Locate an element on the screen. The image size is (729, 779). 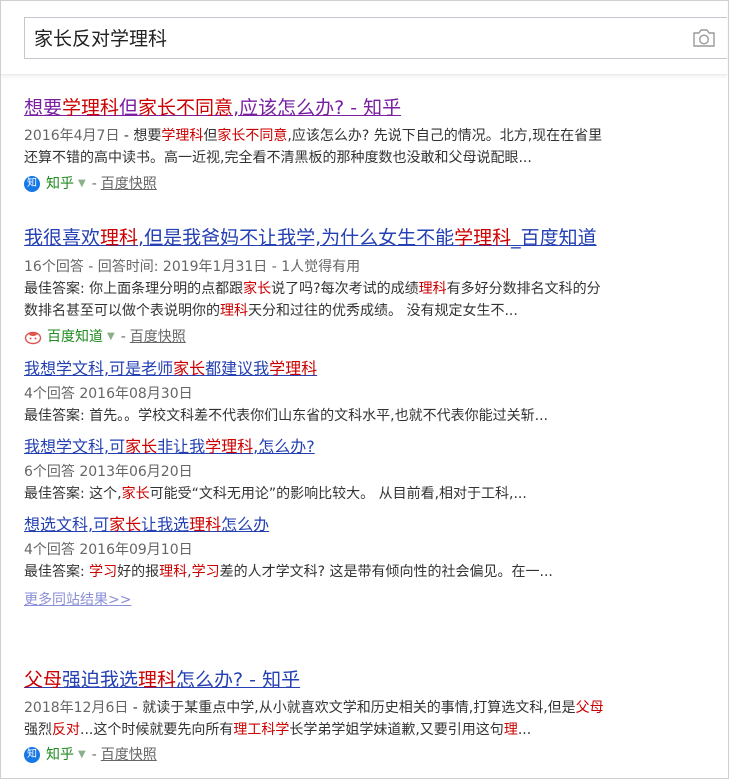
text-segment: _百度知道 is located at coordinates (554, 238).